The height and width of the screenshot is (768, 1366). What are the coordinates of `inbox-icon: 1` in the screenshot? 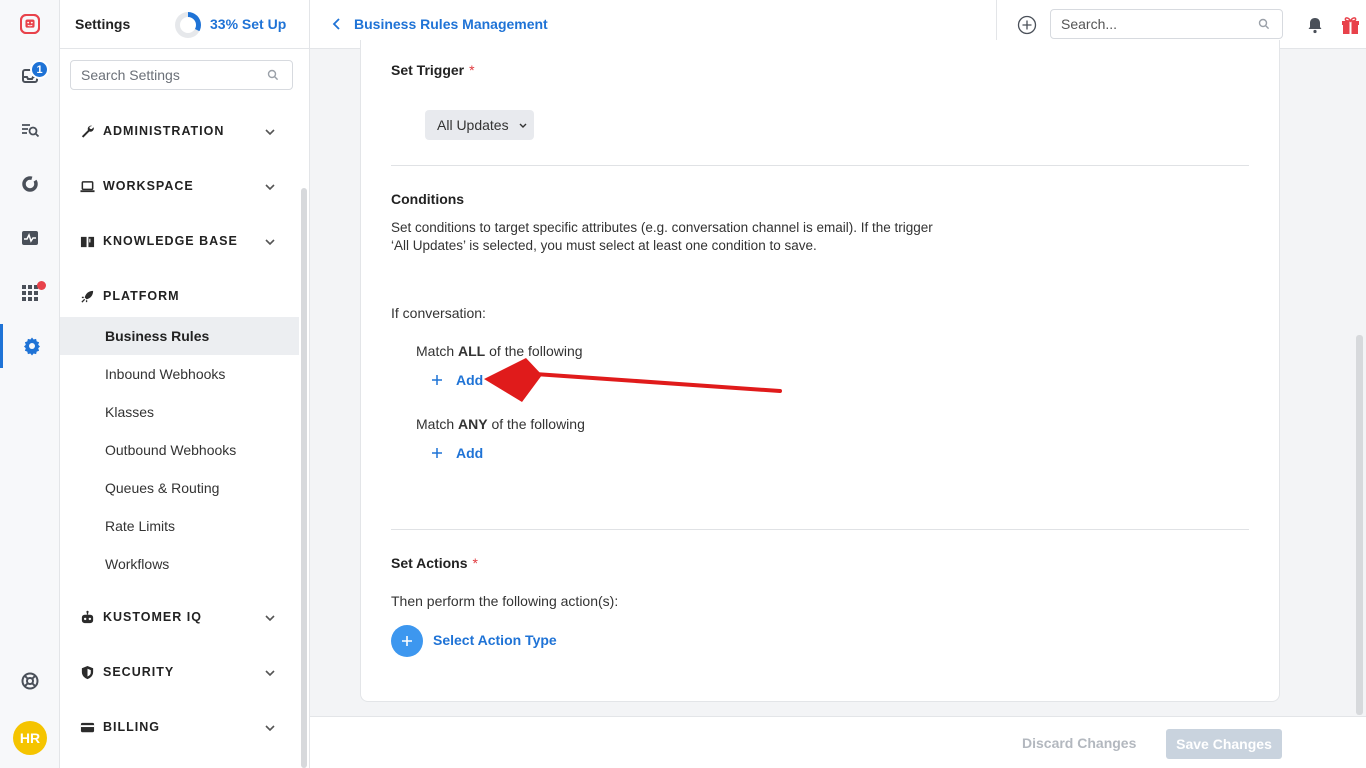 It's located at (30, 76).